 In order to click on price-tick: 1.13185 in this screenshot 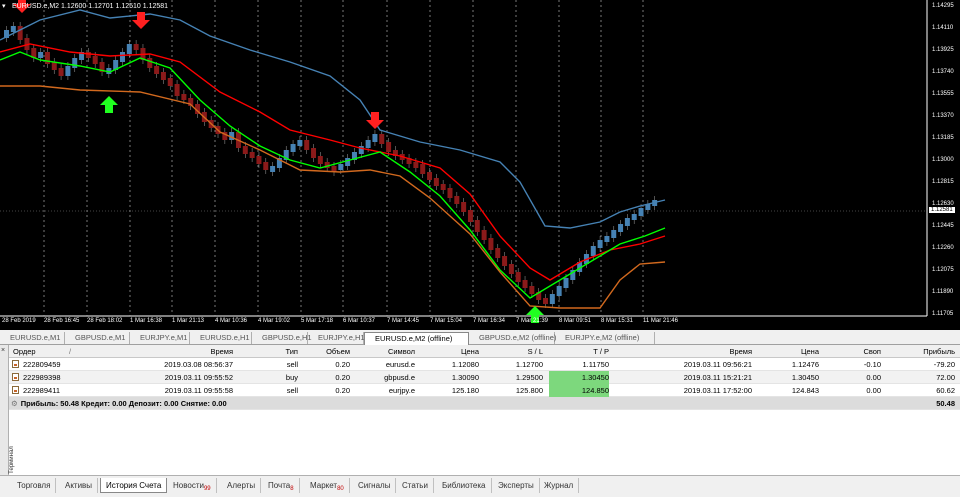, I will do `click(943, 138)`.